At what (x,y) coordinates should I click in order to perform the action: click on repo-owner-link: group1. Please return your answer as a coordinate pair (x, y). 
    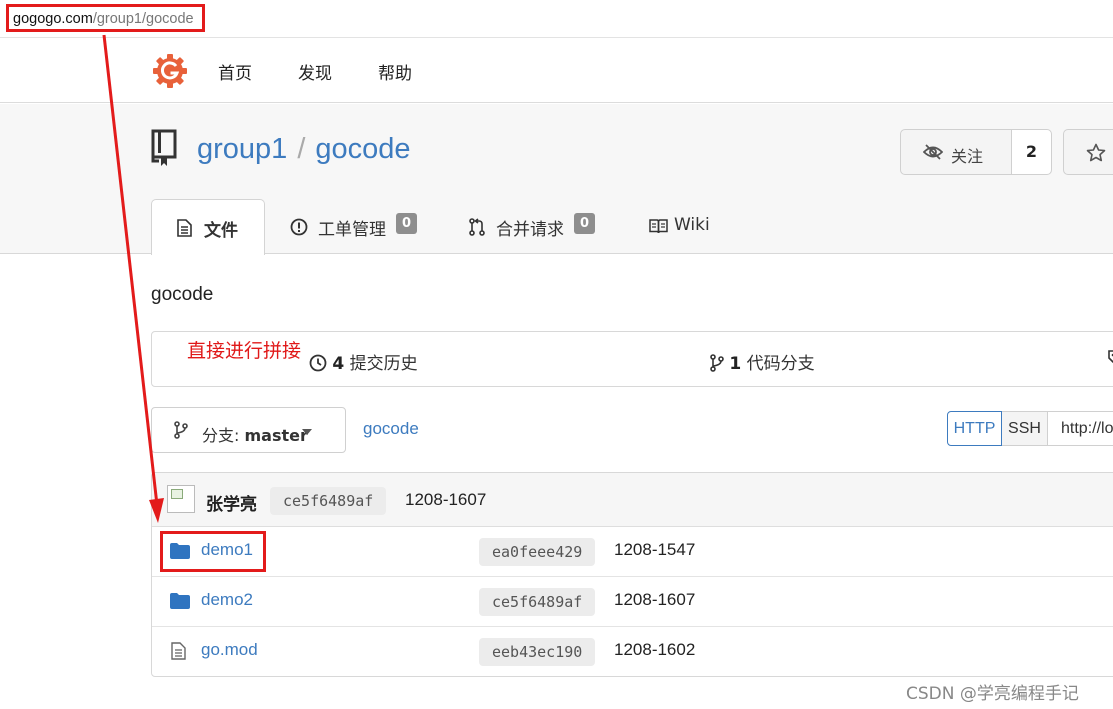
    Looking at the image, I should click on (242, 149).